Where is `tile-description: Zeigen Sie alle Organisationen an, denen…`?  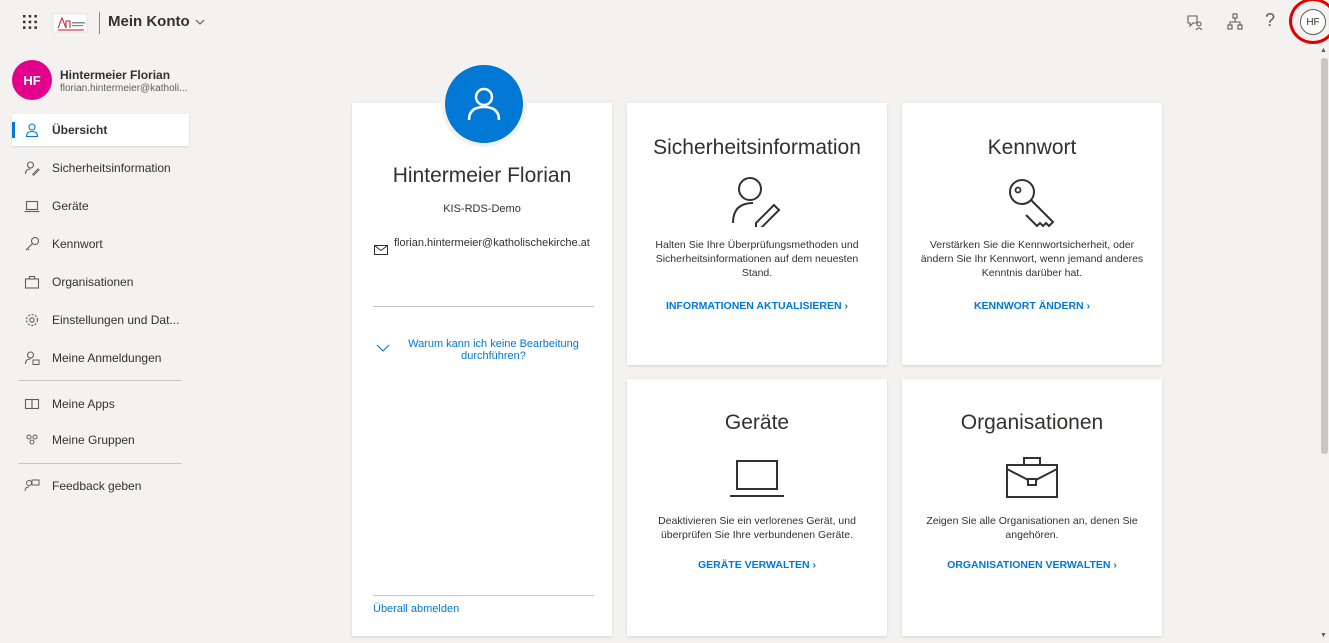 tile-description: Zeigen Sie alle Organisationen an, denen… is located at coordinates (1032, 528).